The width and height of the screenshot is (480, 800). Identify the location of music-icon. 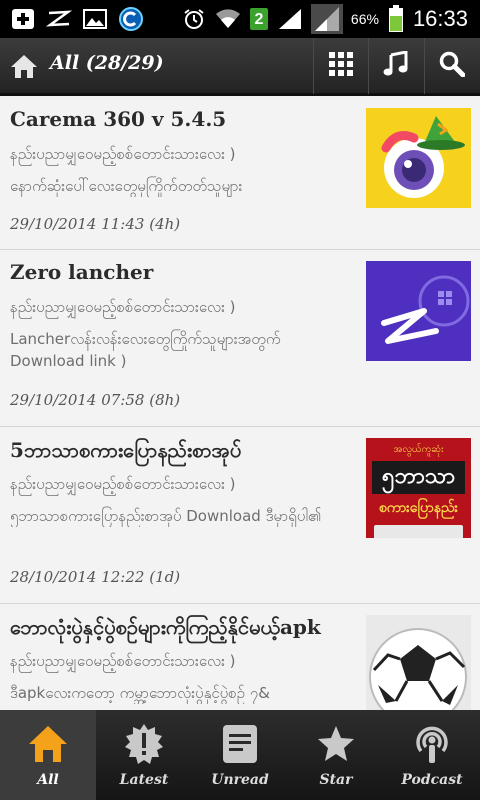
(396, 65).